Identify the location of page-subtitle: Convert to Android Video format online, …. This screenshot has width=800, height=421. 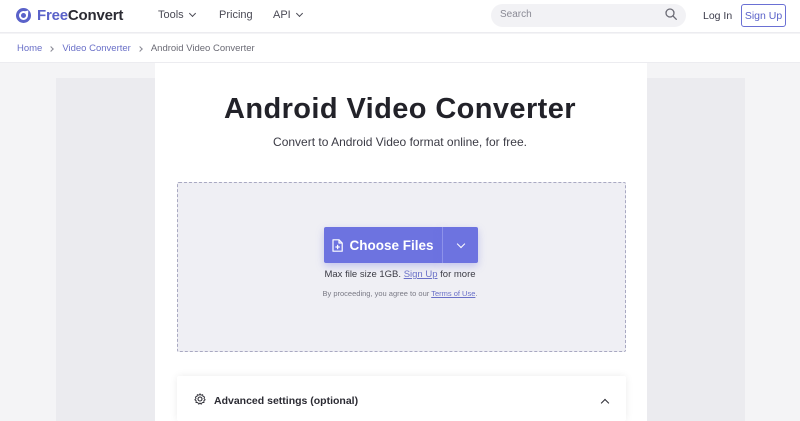
(400, 142).